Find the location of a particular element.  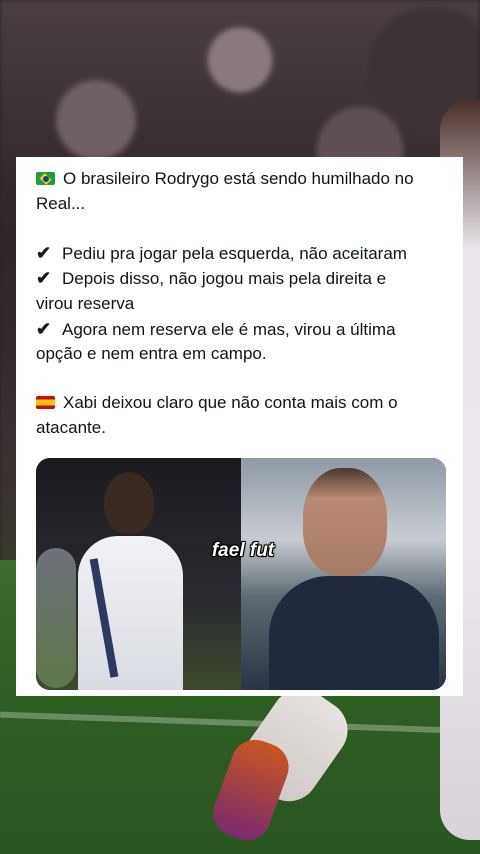

post-line-check-3-cont: opção e nem entra em campo. is located at coordinates (151, 354).